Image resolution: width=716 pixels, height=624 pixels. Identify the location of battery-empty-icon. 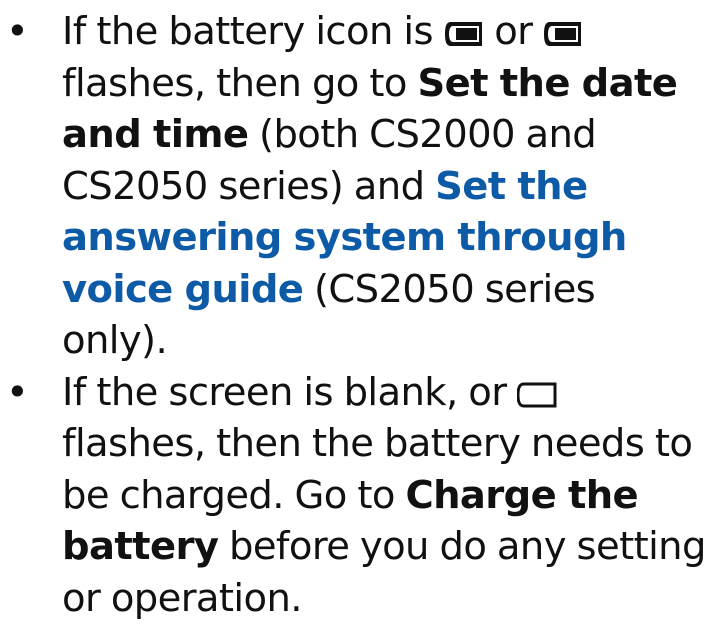
(537, 395).